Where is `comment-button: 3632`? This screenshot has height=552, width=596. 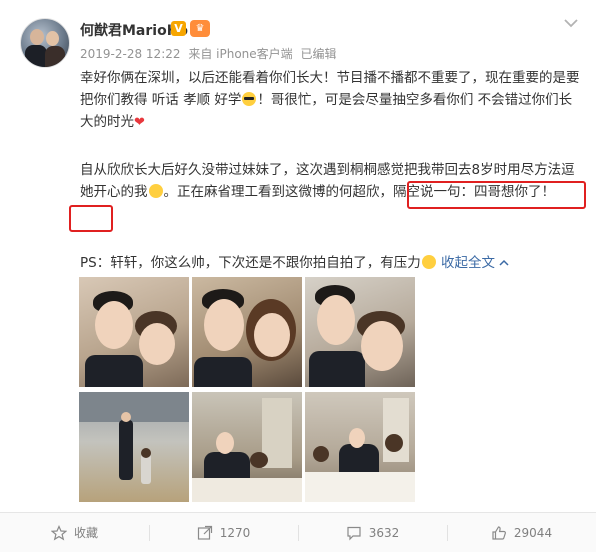 comment-button: 3632 is located at coordinates (372, 532).